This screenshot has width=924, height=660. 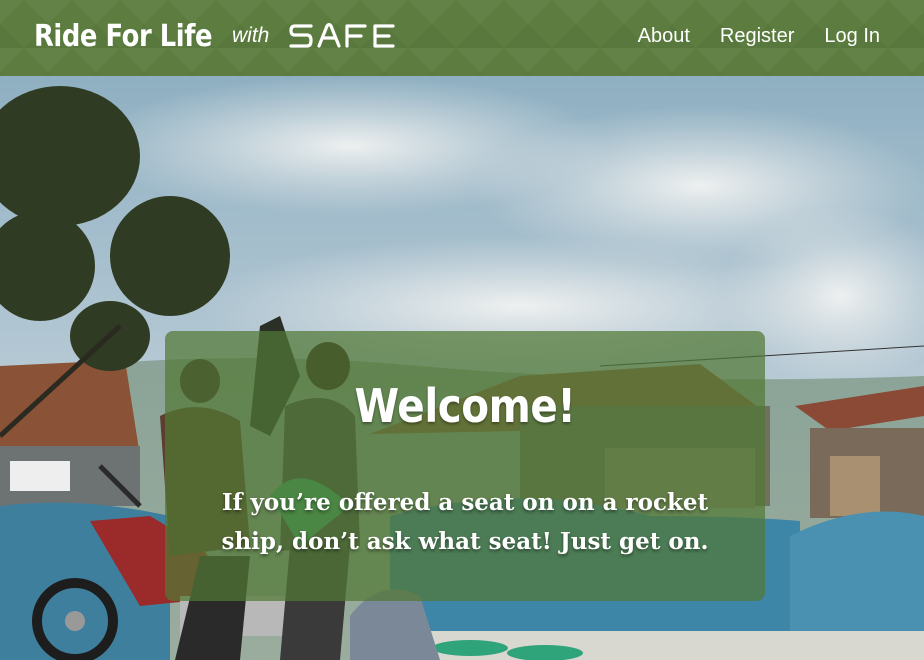 I want to click on welcome-heading: Welcome!, so click(x=465, y=406).